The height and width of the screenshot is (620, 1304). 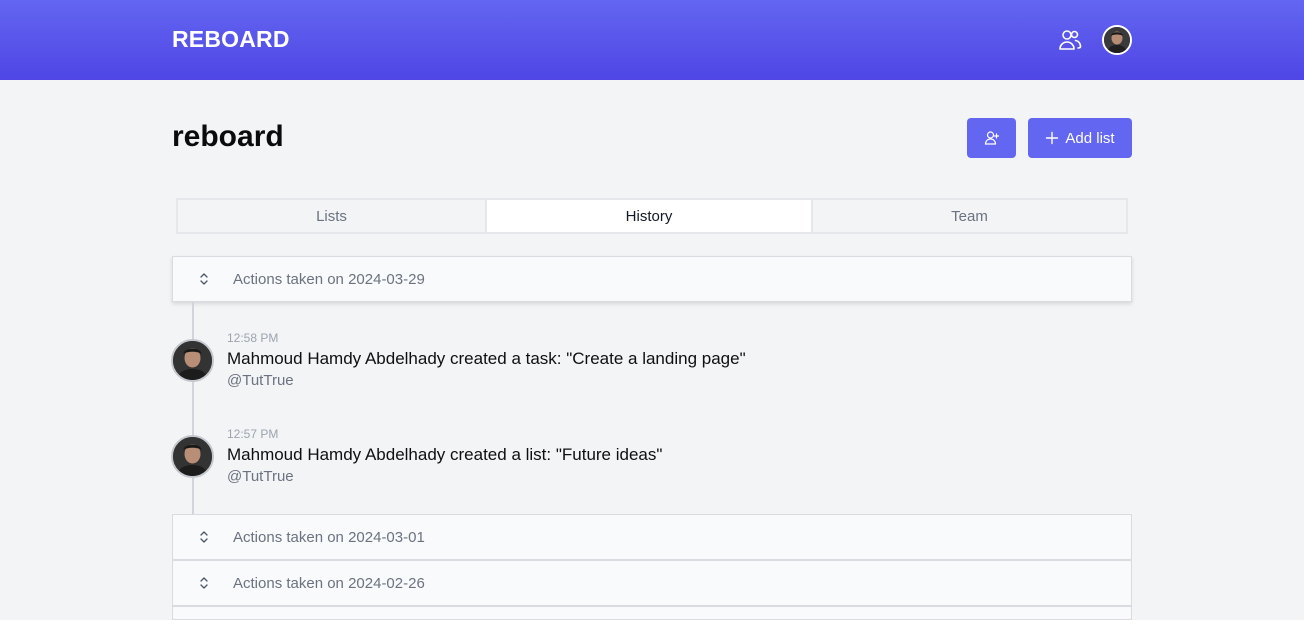 I want to click on history-group-label: Actions taken on 2024-02-26, so click(x=329, y=583).